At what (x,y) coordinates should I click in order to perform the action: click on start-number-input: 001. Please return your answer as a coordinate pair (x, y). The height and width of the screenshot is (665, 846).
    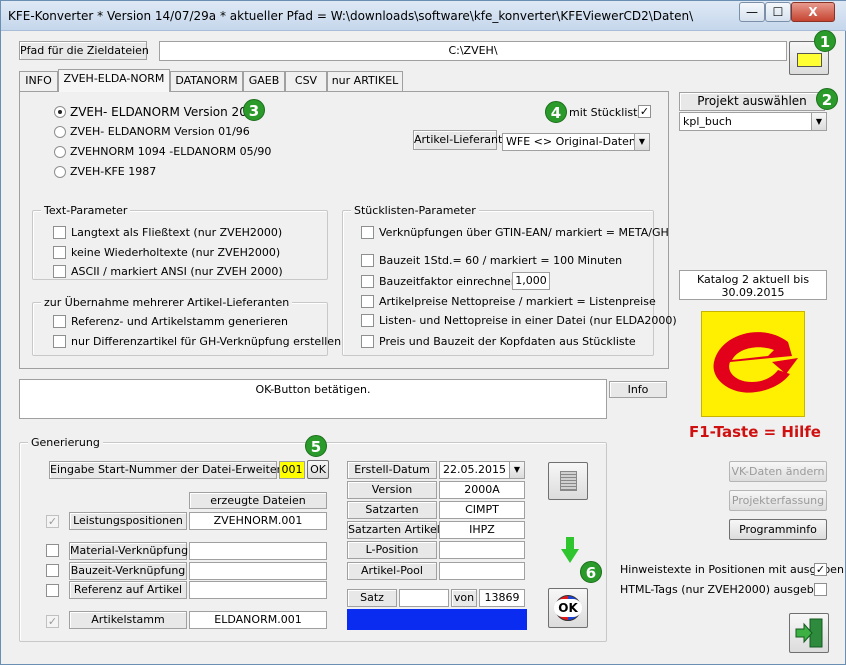
    Looking at the image, I should click on (292, 470).